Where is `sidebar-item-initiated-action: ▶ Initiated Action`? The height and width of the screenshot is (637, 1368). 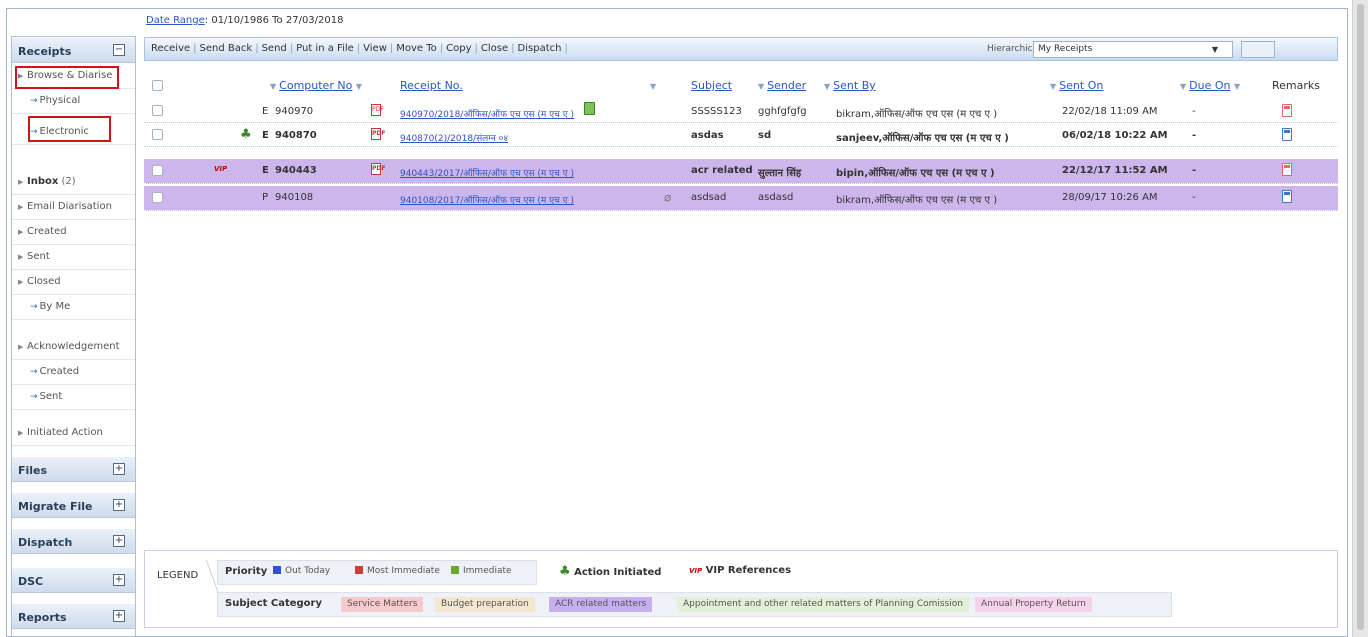 sidebar-item-initiated-action: ▶ Initiated Action is located at coordinates (73, 433).